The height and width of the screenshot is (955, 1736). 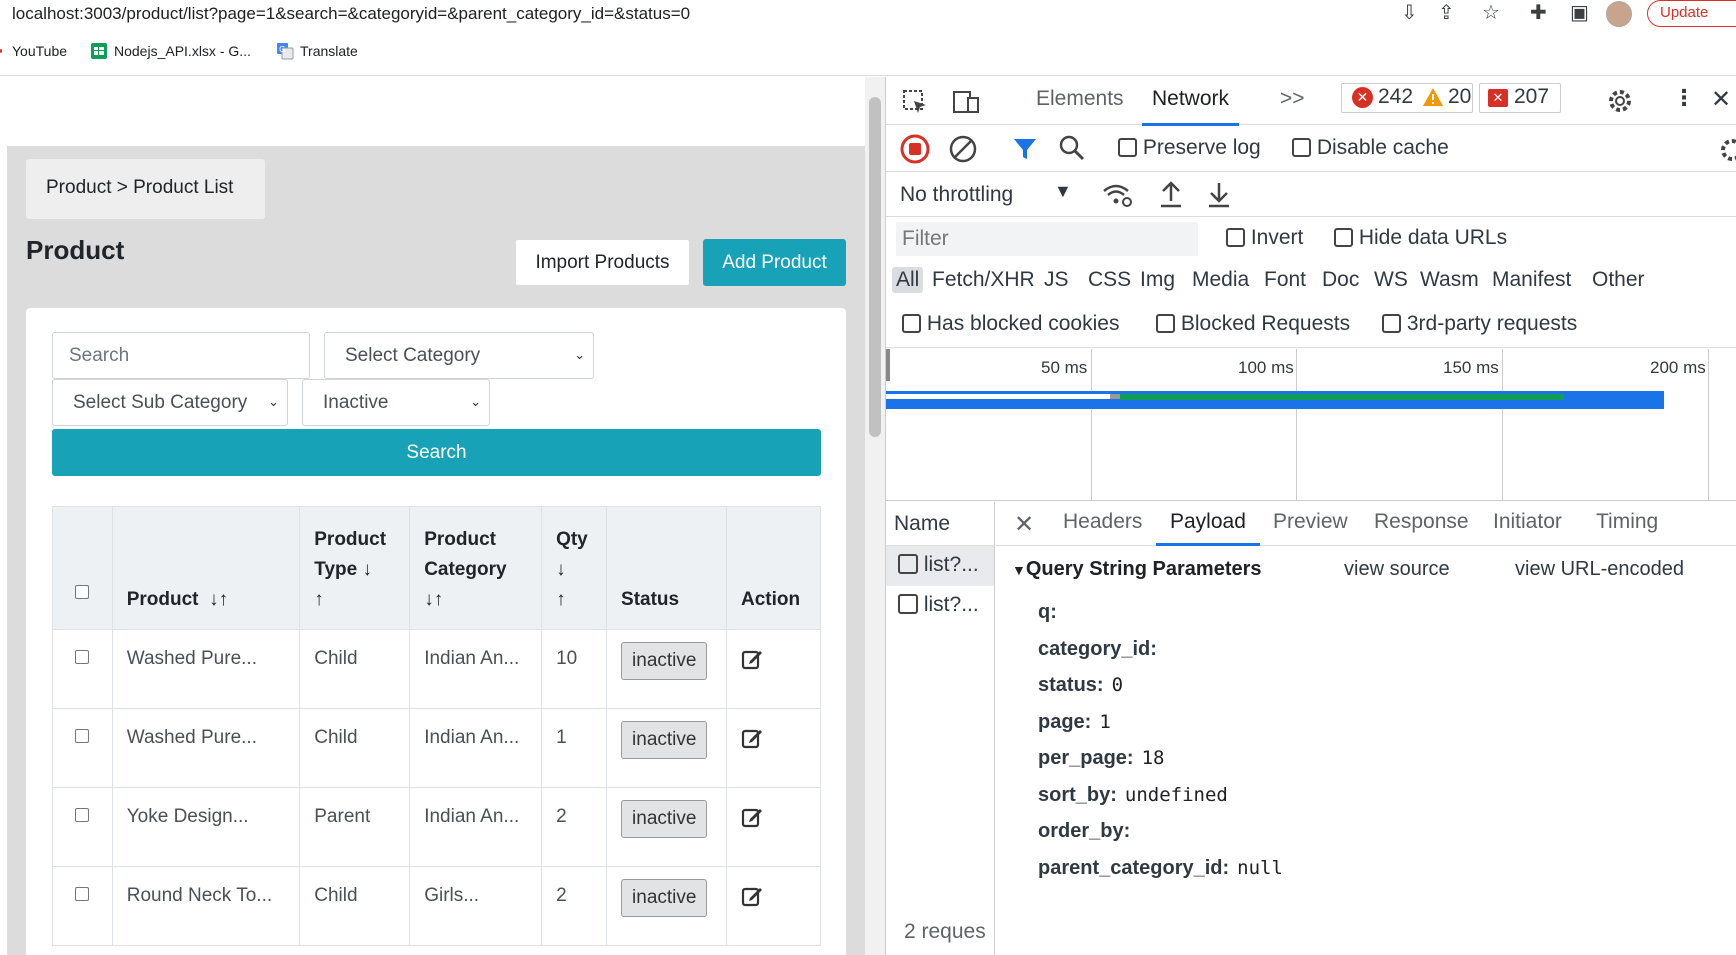 I want to click on category-column-header: Product Category ↓↑, so click(x=476, y=568).